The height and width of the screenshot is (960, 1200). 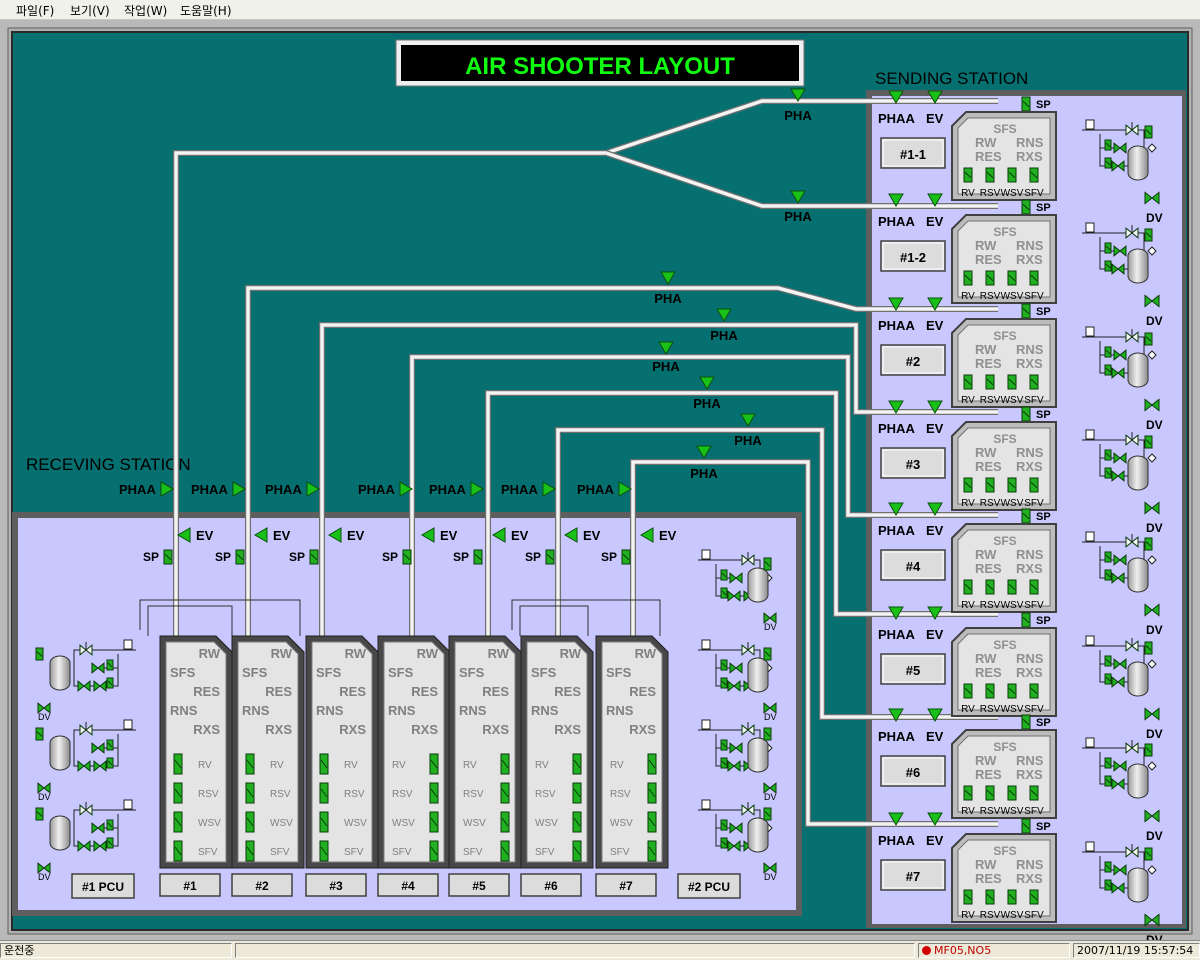 What do you see at coordinates (336, 886) in the screenshot?
I see `recv-station-button-label: #3` at bounding box center [336, 886].